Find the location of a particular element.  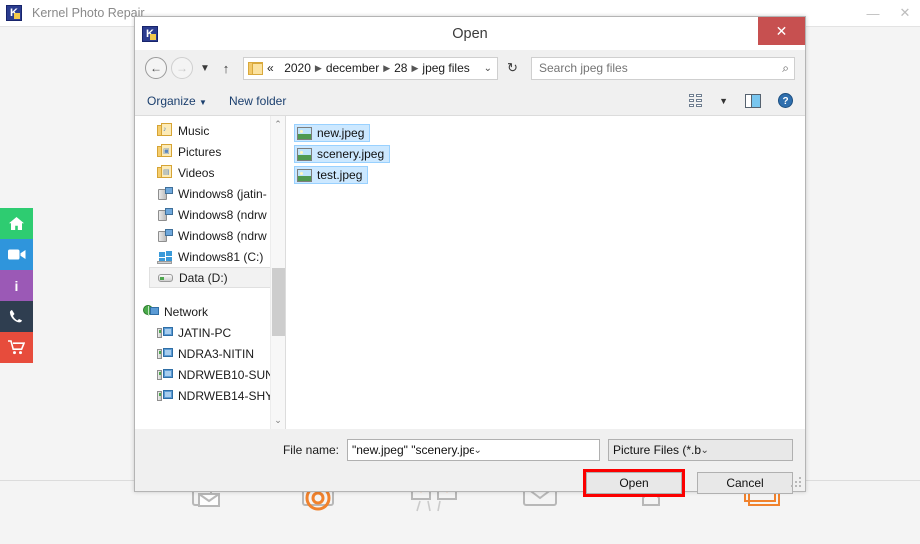

sidebar-scrollbar: ⌃ ⌄ is located at coordinates (277, 272).